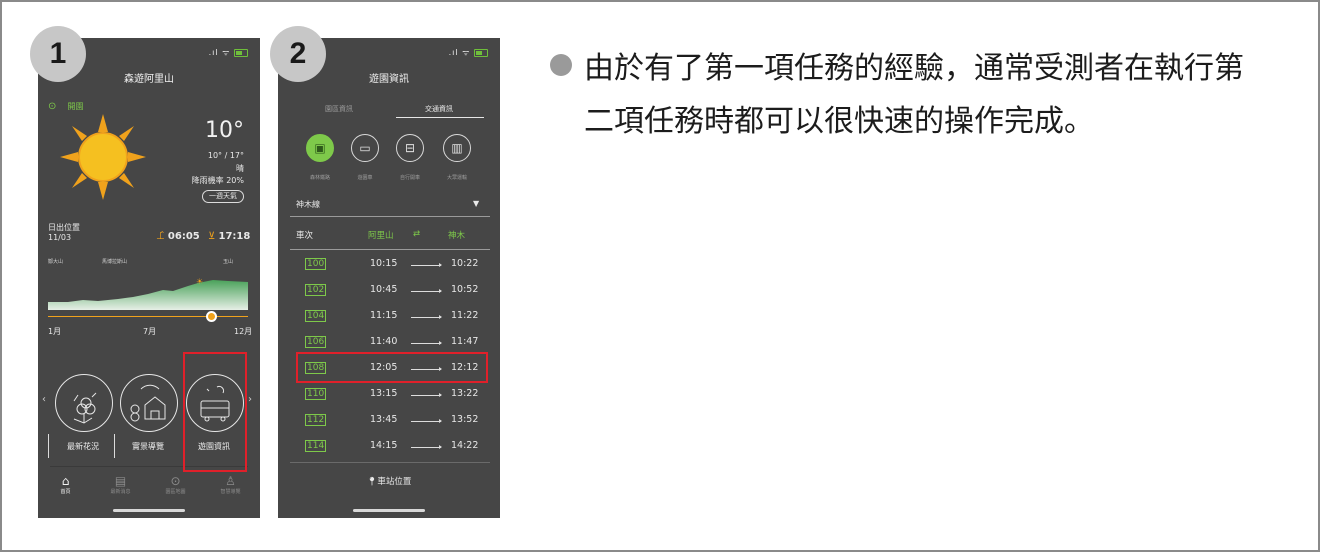 This screenshot has width=1320, height=552. Describe the element at coordinates (178, 236) in the screenshot. I see `sunrise-time: ⊥̂ 06:05` at that location.